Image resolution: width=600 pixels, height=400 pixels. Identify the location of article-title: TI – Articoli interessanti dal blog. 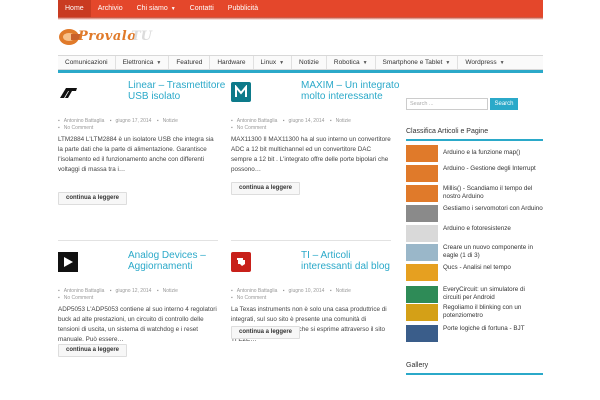
(351, 261).